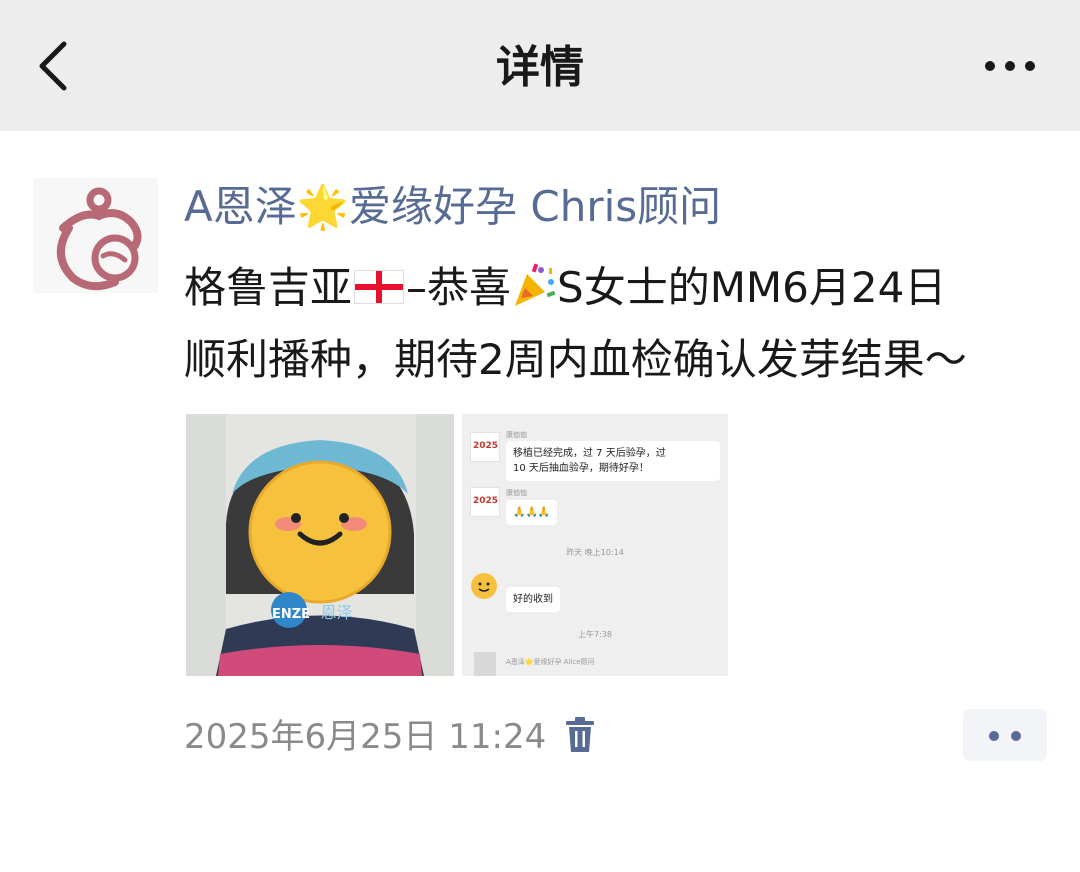  Describe the element at coordinates (613, 461) in the screenshot. I see `chat-message: 移植已经完成，过 7 天后验孕，过 10 天后抽血验孕，期待好孕！` at that location.